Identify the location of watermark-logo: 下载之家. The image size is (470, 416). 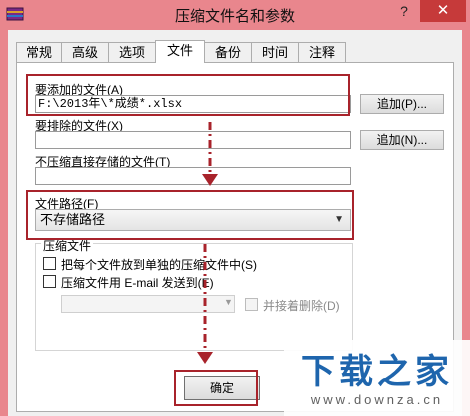
(377, 372).